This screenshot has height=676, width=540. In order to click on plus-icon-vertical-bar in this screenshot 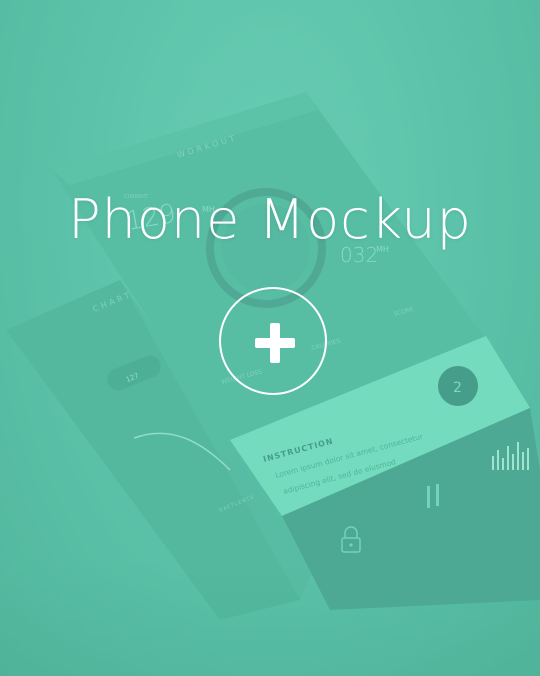, I will do `click(275, 343)`.